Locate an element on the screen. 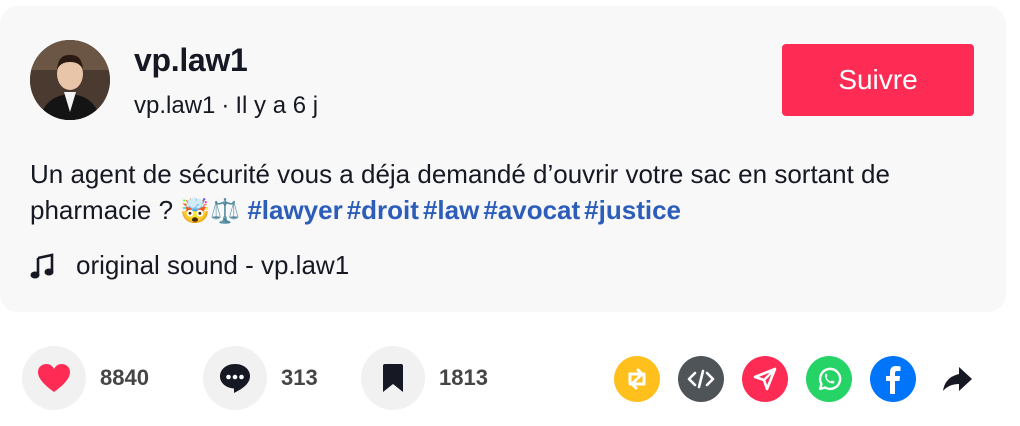 Image resolution: width=1020 pixels, height=426 pixels. sound-link: original sound - vp.law1 is located at coordinates (189, 265).